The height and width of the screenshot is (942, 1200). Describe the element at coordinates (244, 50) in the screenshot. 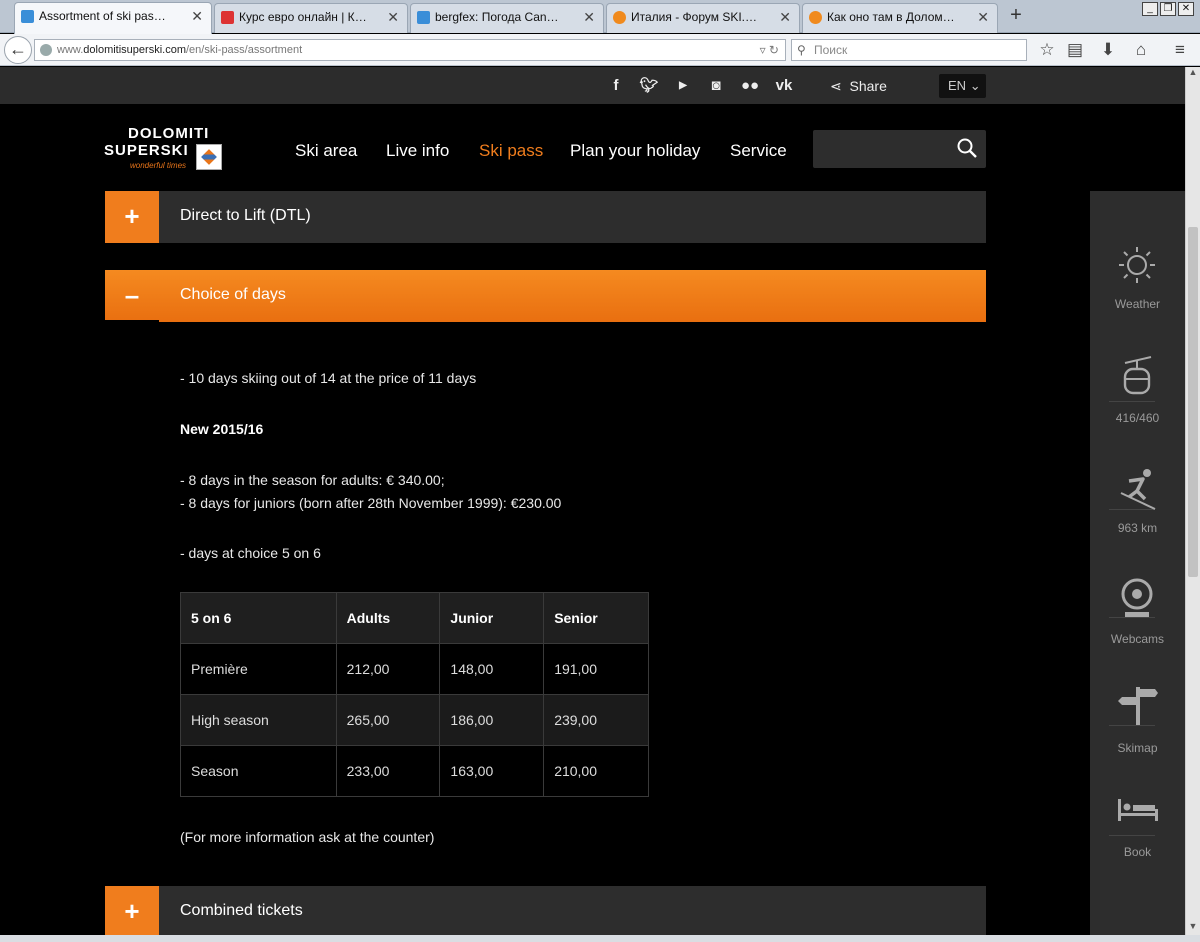

I see `url-path: /en/ski-pass/assortment` at that location.